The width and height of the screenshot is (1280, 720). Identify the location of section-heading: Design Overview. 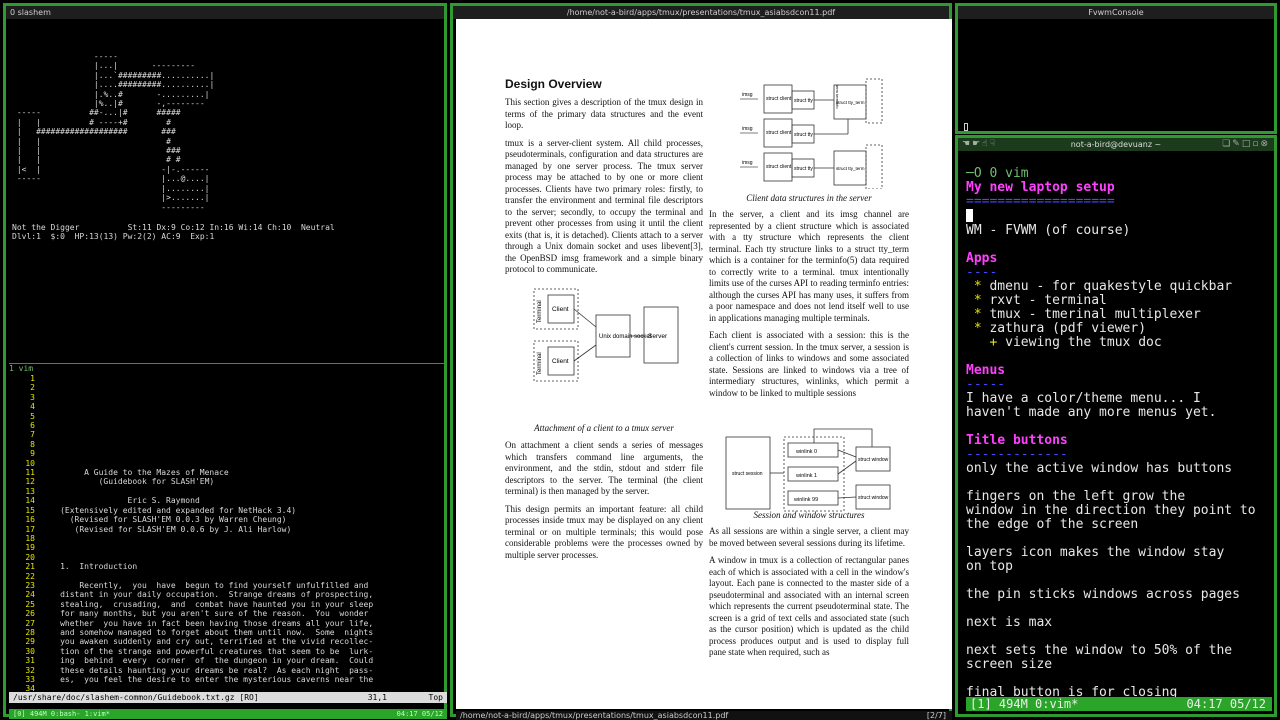
(553, 84).